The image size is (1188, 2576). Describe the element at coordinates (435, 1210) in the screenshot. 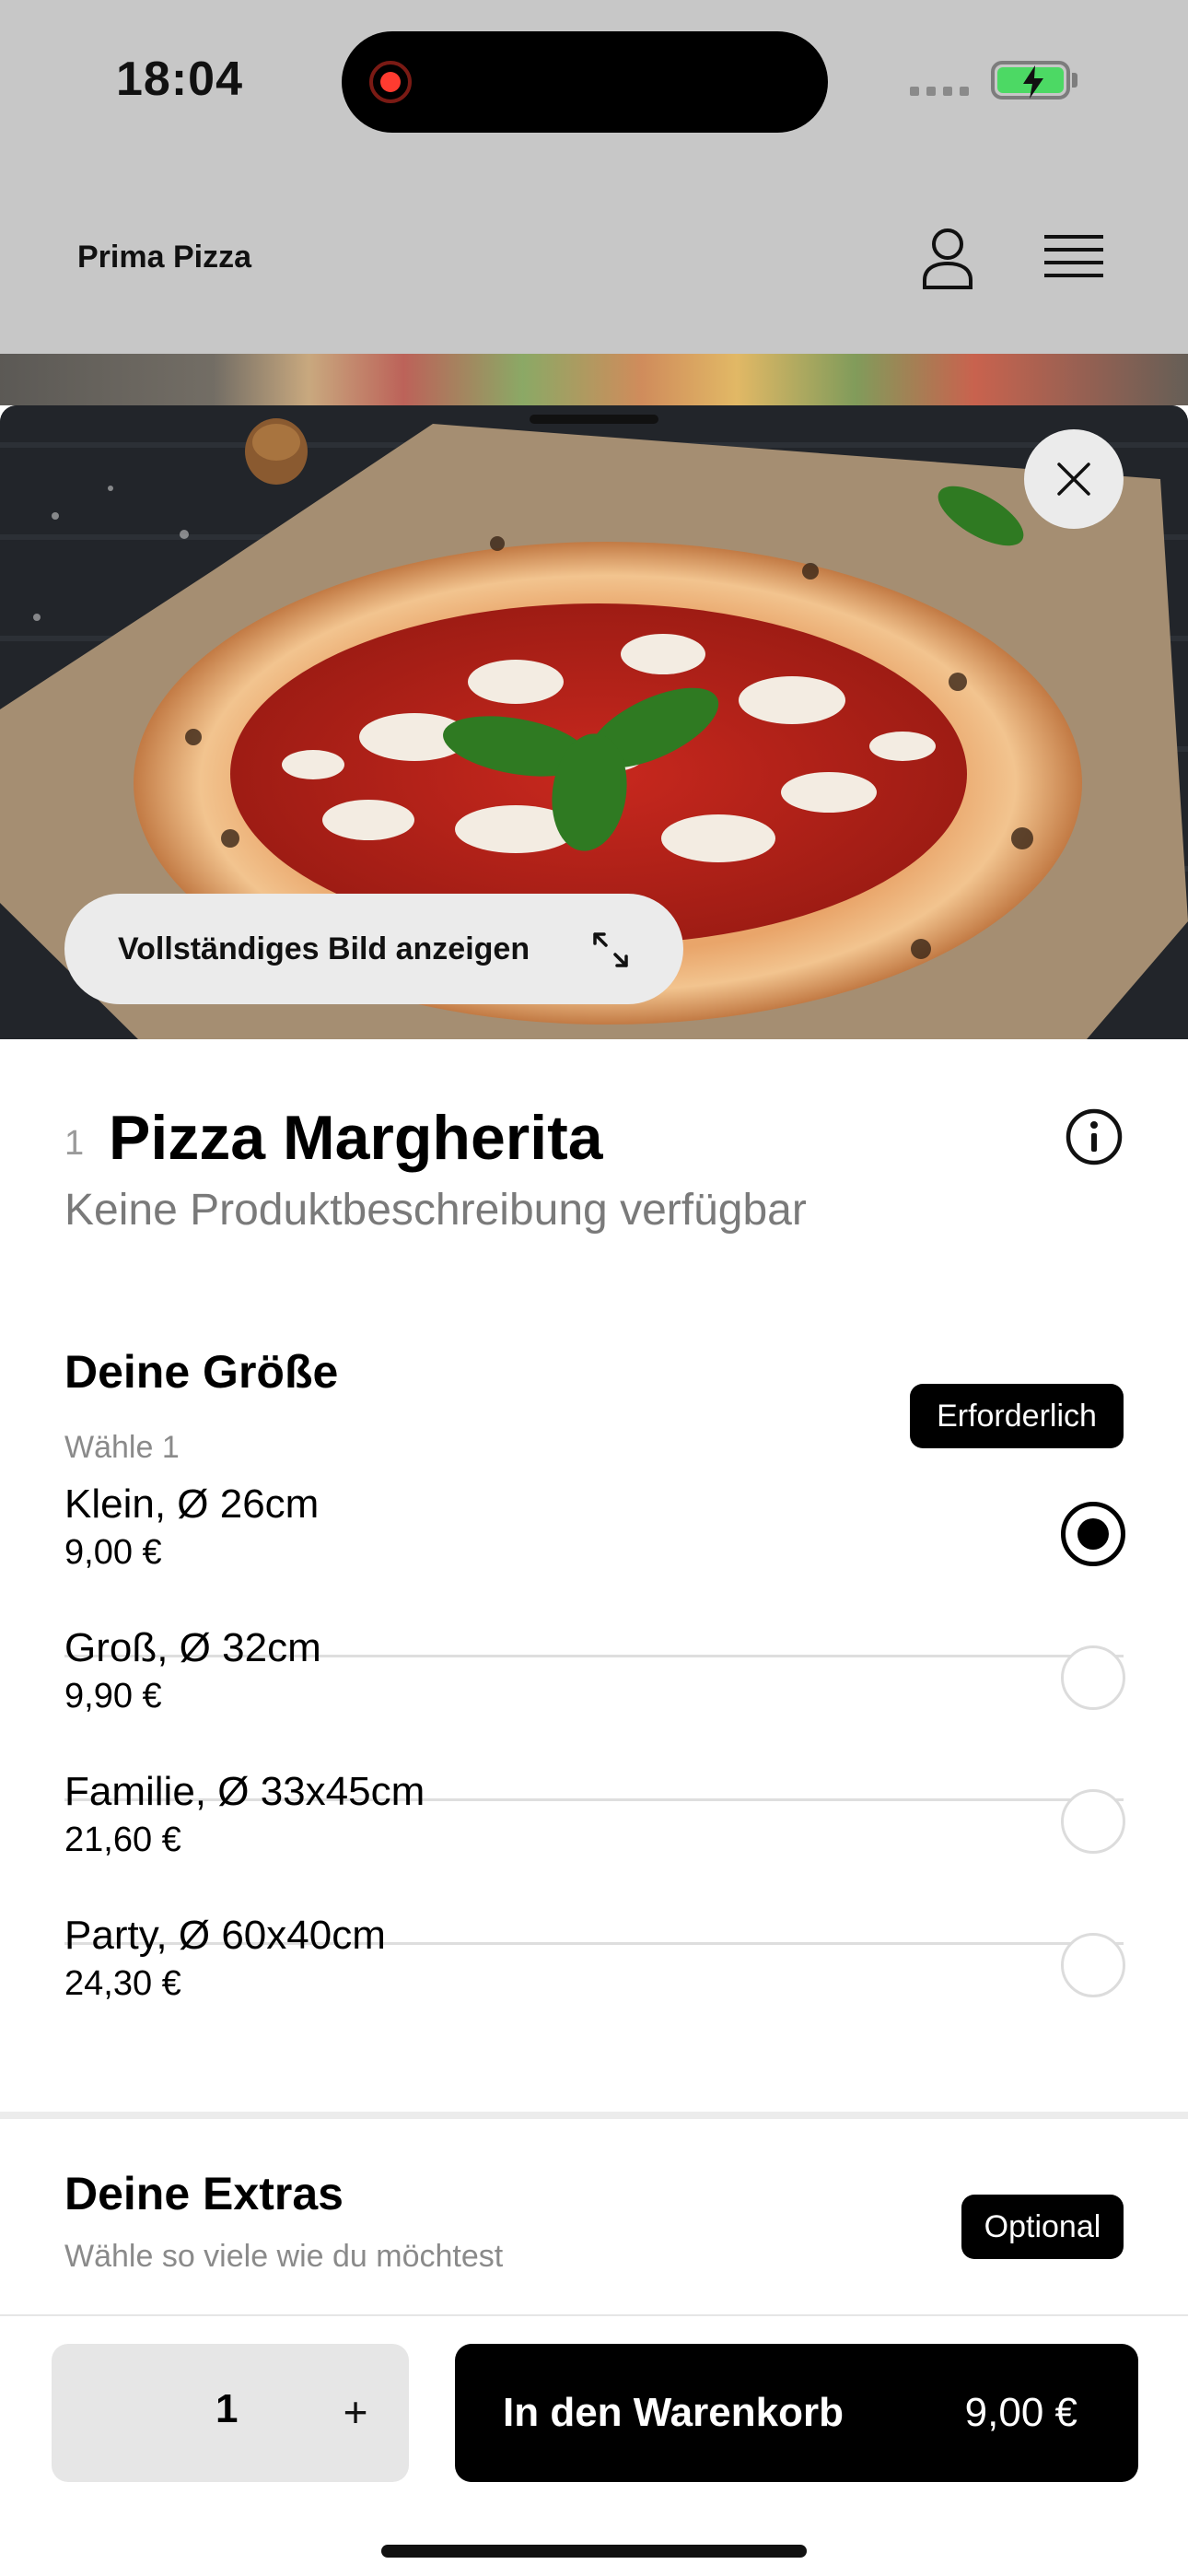

I see `product-description: Keine Produktbeschreibung verfügbar` at that location.